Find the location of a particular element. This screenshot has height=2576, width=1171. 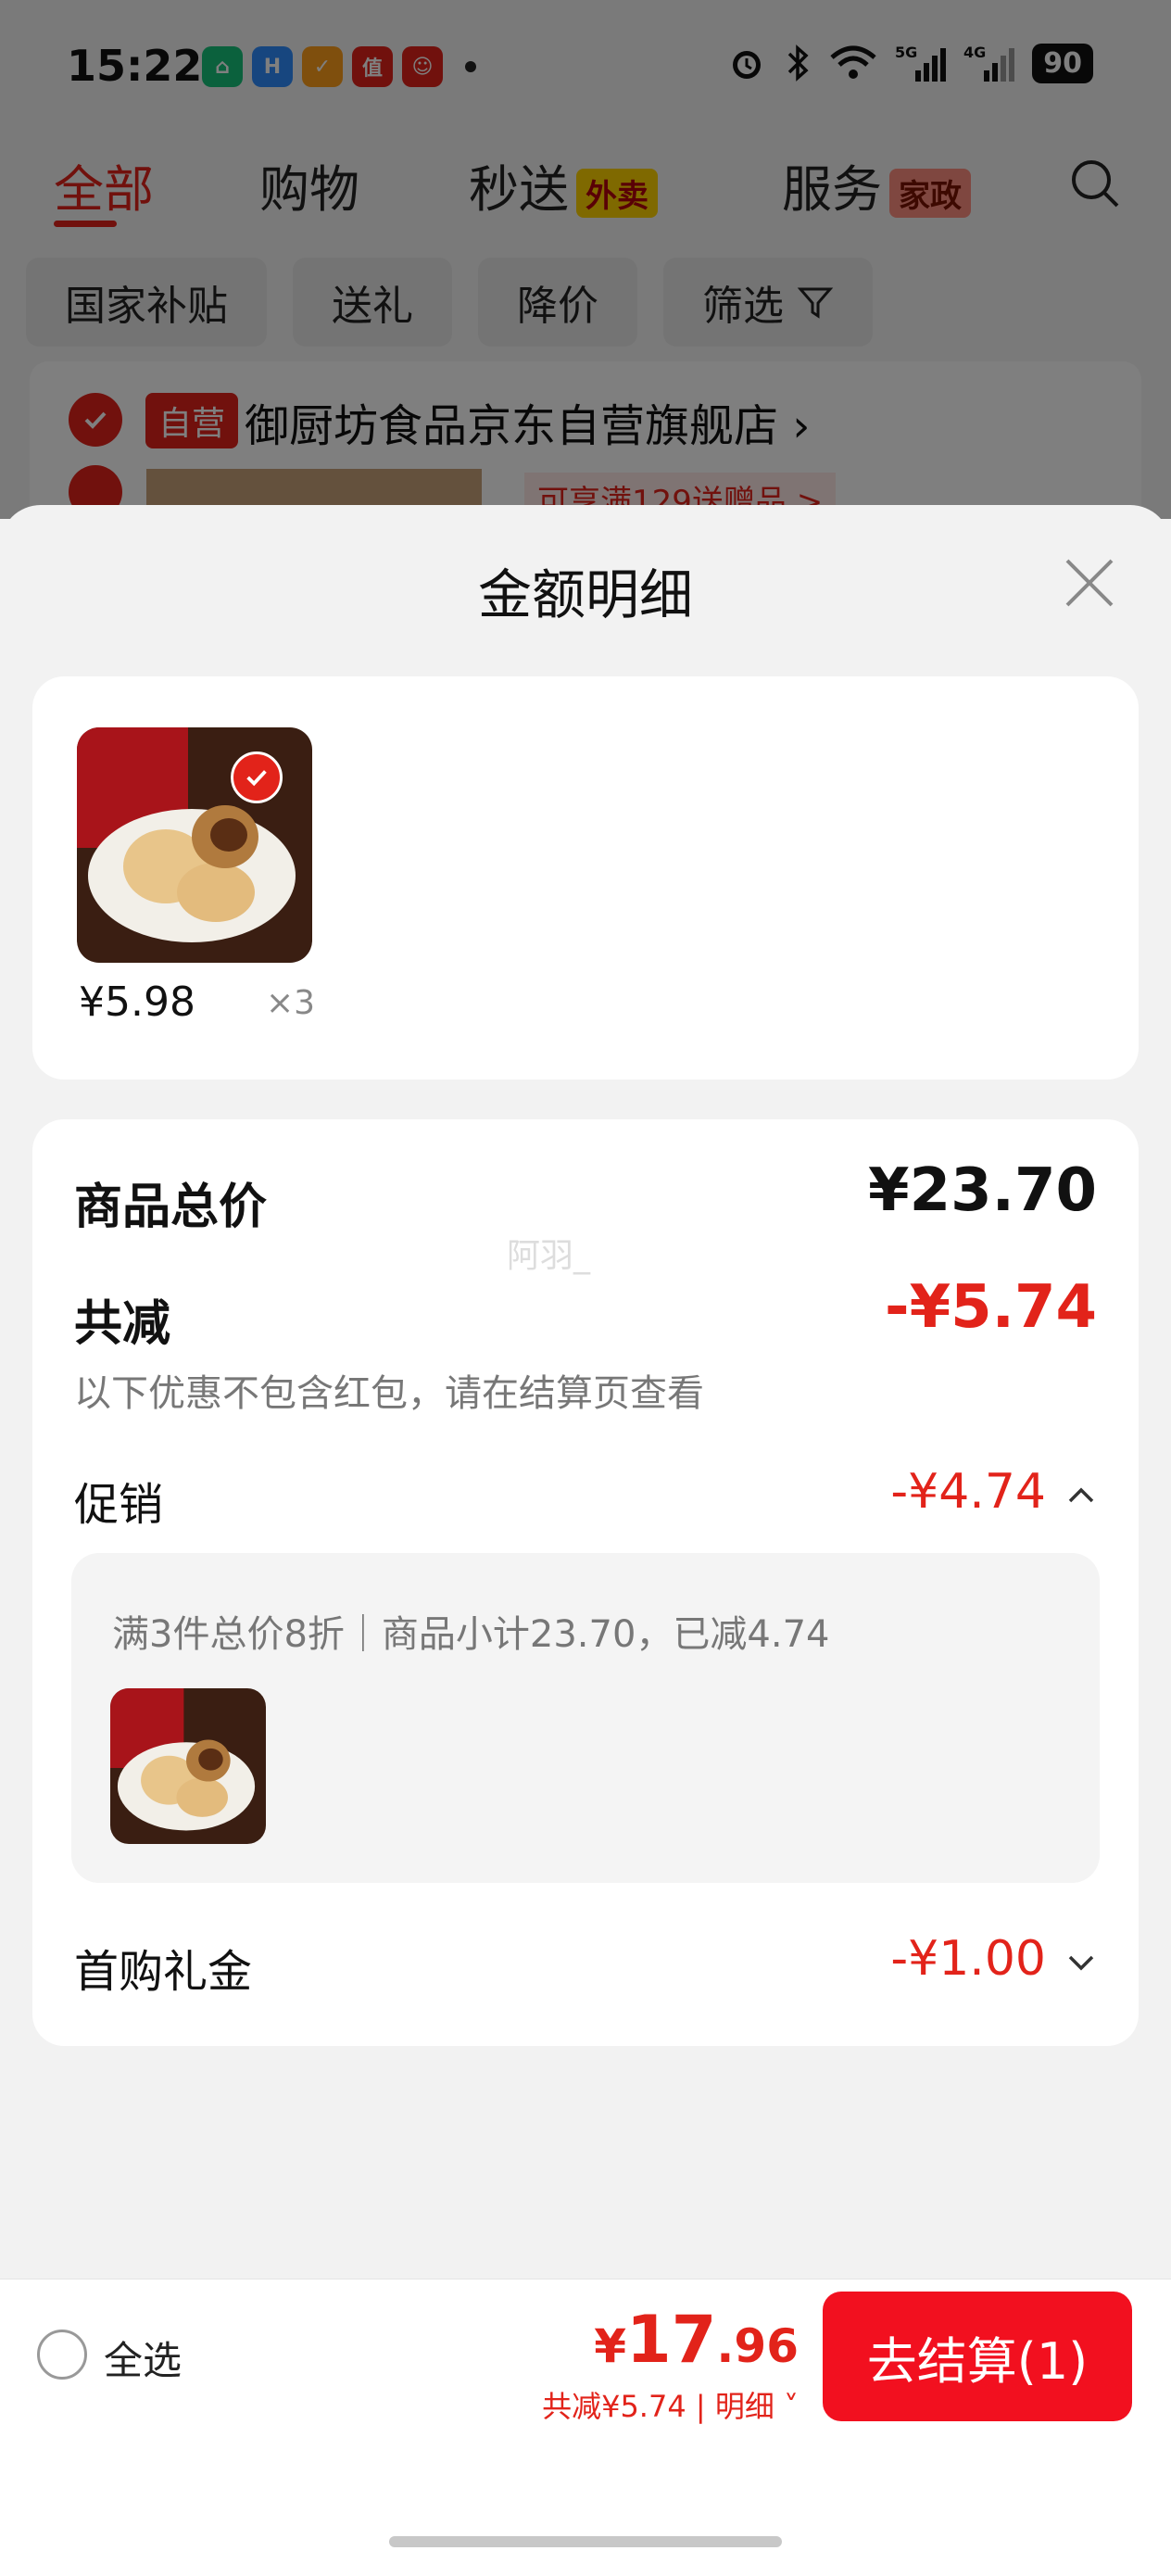

subtotal-label: 商品总价 is located at coordinates (171, 1207).